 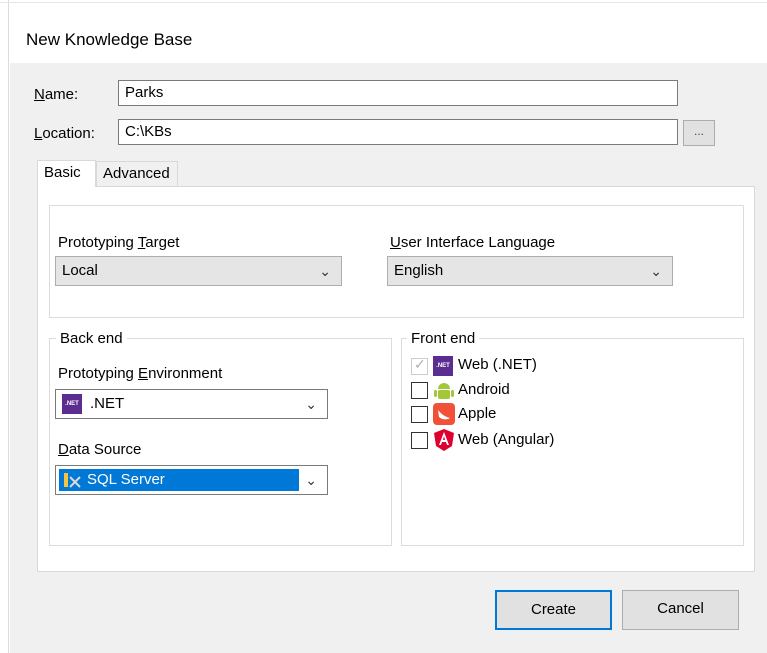 What do you see at coordinates (191, 480) in the screenshot?
I see `data-source-select: SQL Server ⌄` at bounding box center [191, 480].